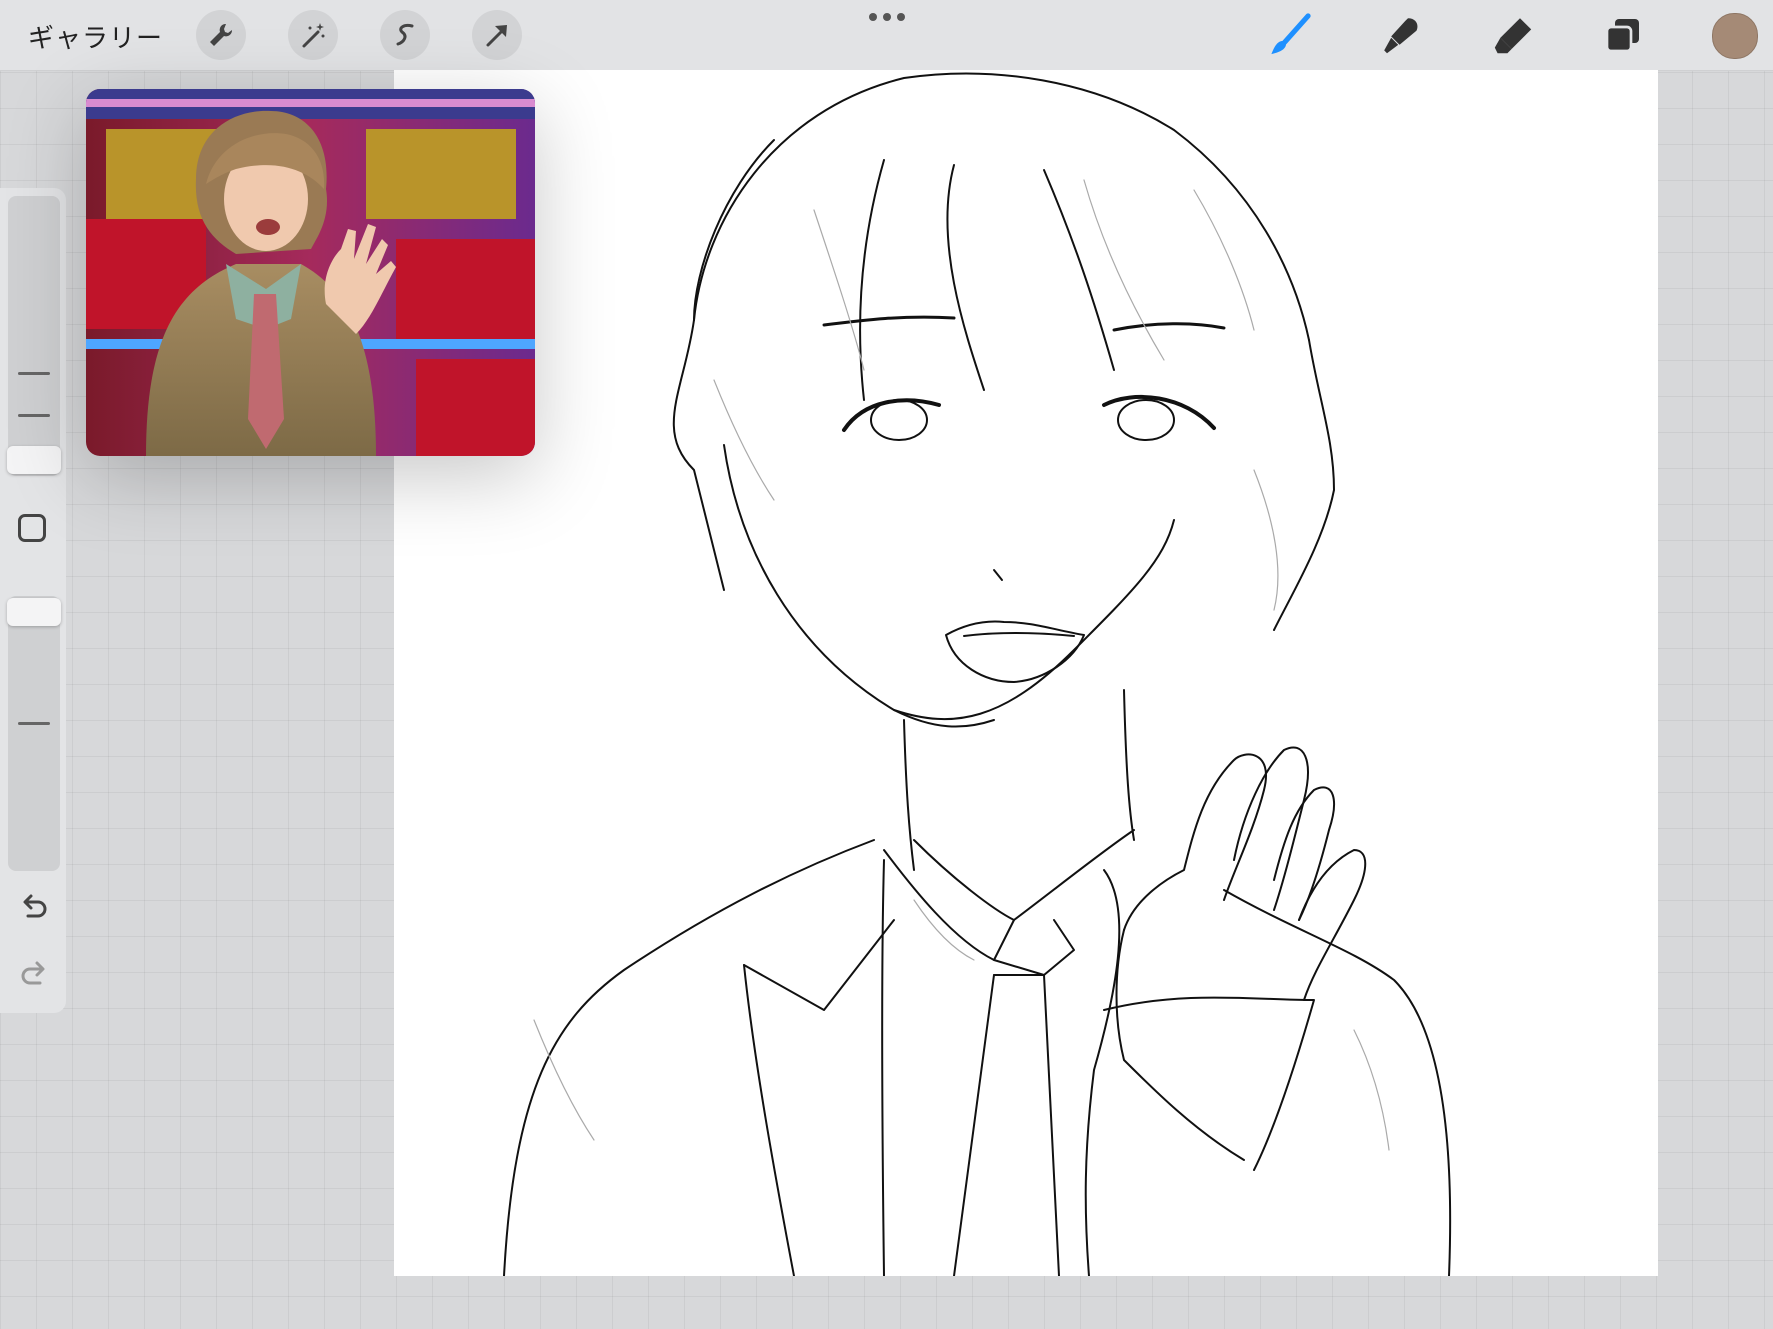 The width and height of the screenshot is (1773, 1329). I want to click on color-picker-button, so click(1735, 36).